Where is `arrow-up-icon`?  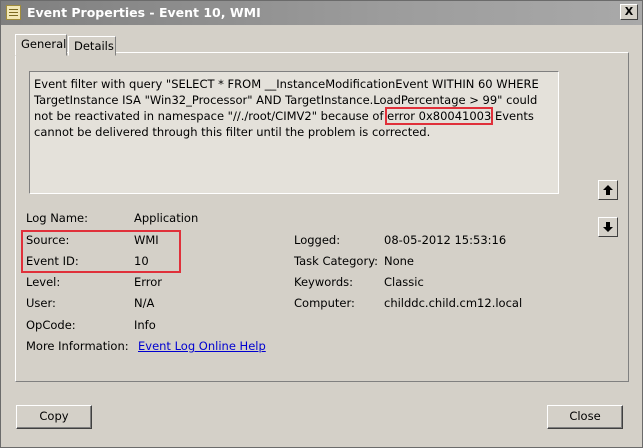 arrow-up-icon is located at coordinates (608, 190).